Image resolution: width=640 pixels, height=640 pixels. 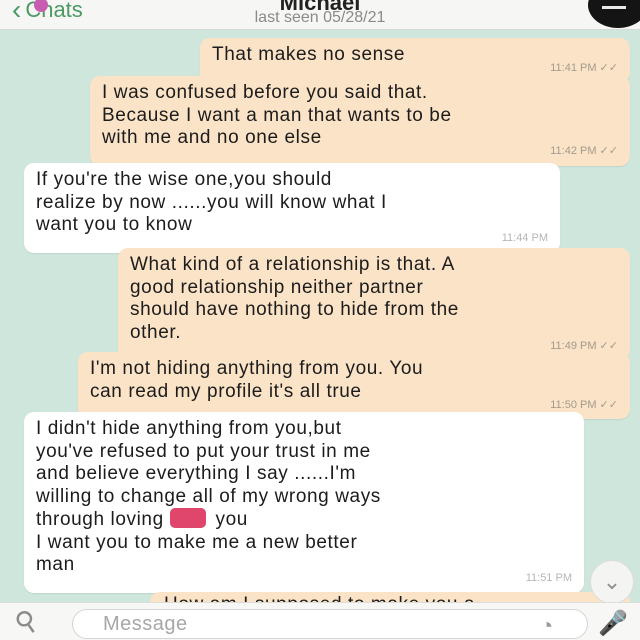 I want to click on chat-header: ‹ Chats Michael last seen 05/28/21, so click(x=320, y=15).